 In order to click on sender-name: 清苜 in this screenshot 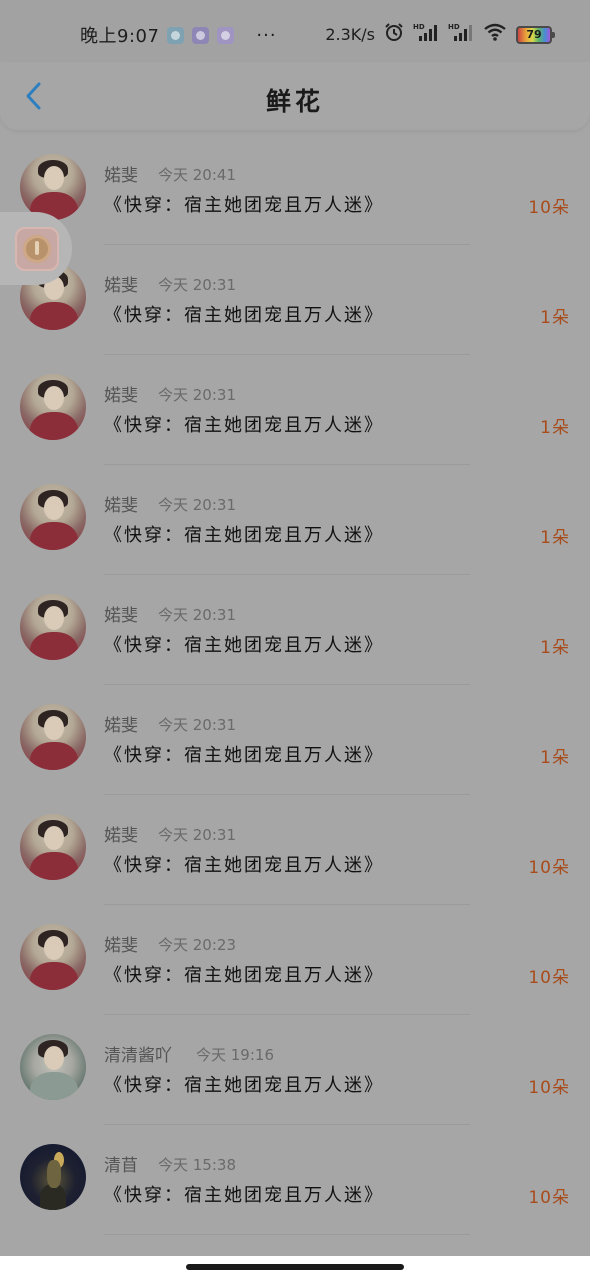, I will do `click(121, 1166)`.